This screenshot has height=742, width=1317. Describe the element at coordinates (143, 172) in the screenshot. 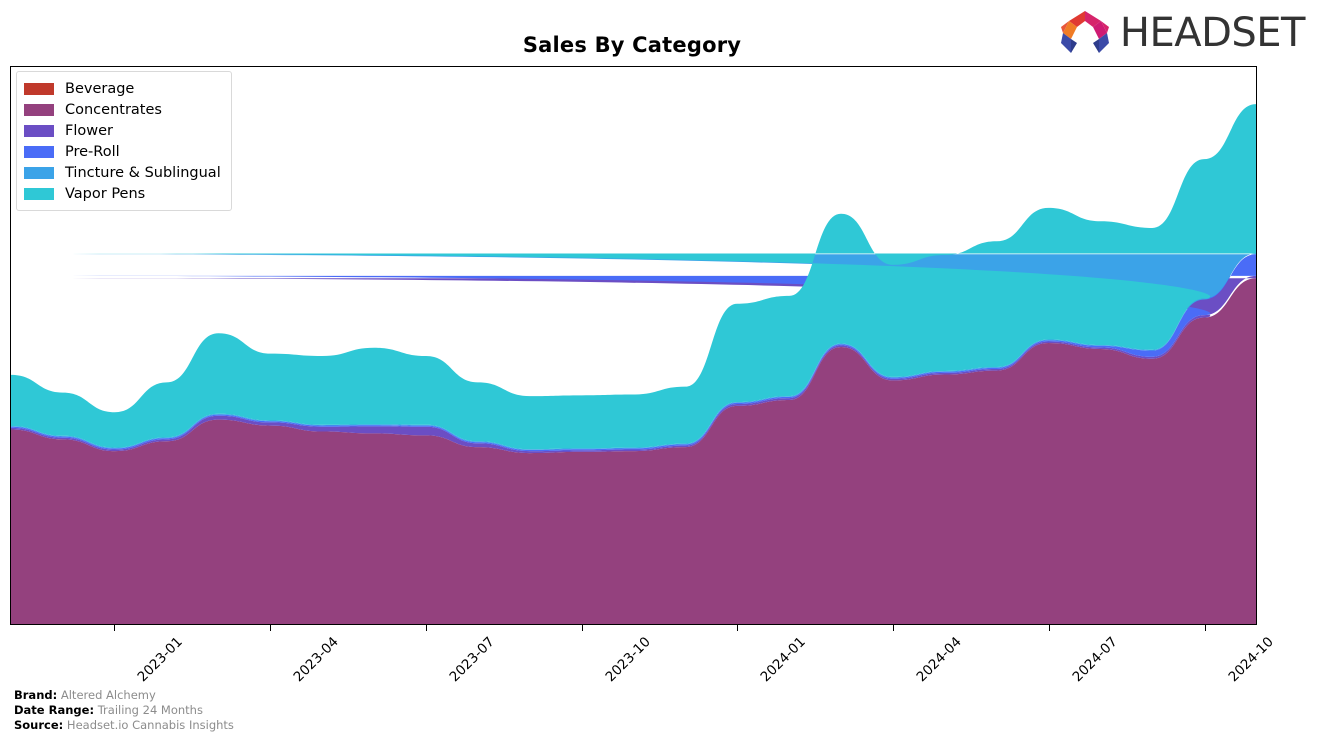

I see `legend-item-label: Tincture & Sublingual` at that location.